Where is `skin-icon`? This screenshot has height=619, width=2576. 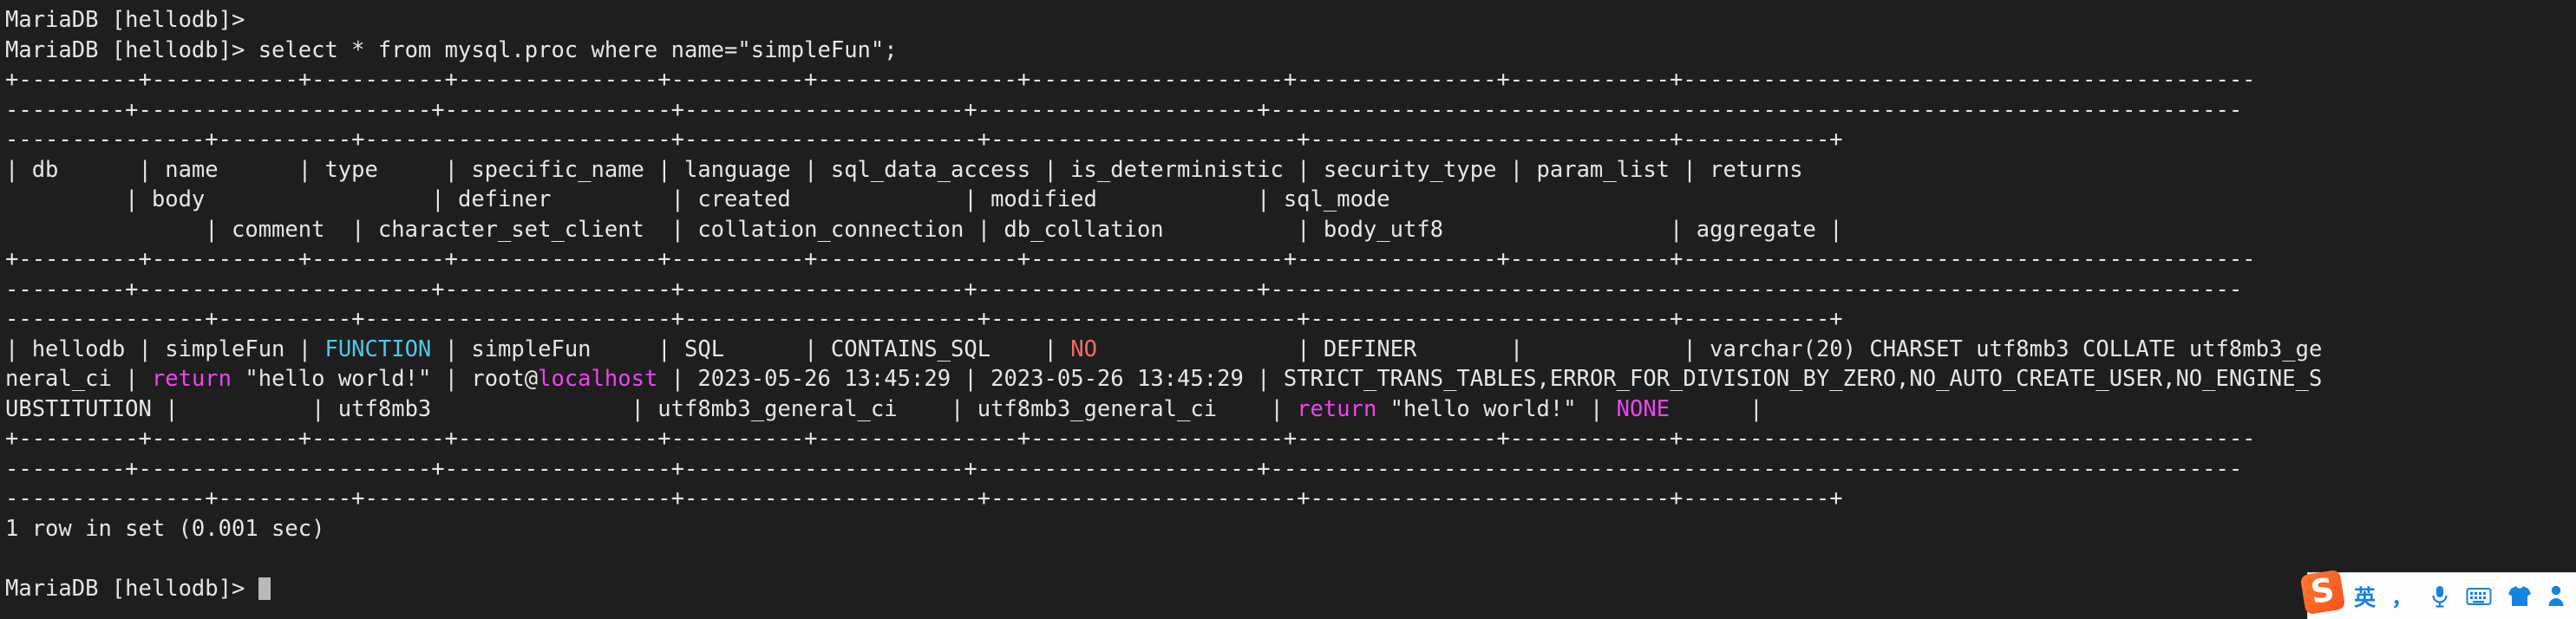 skin-icon is located at coordinates (2519, 596).